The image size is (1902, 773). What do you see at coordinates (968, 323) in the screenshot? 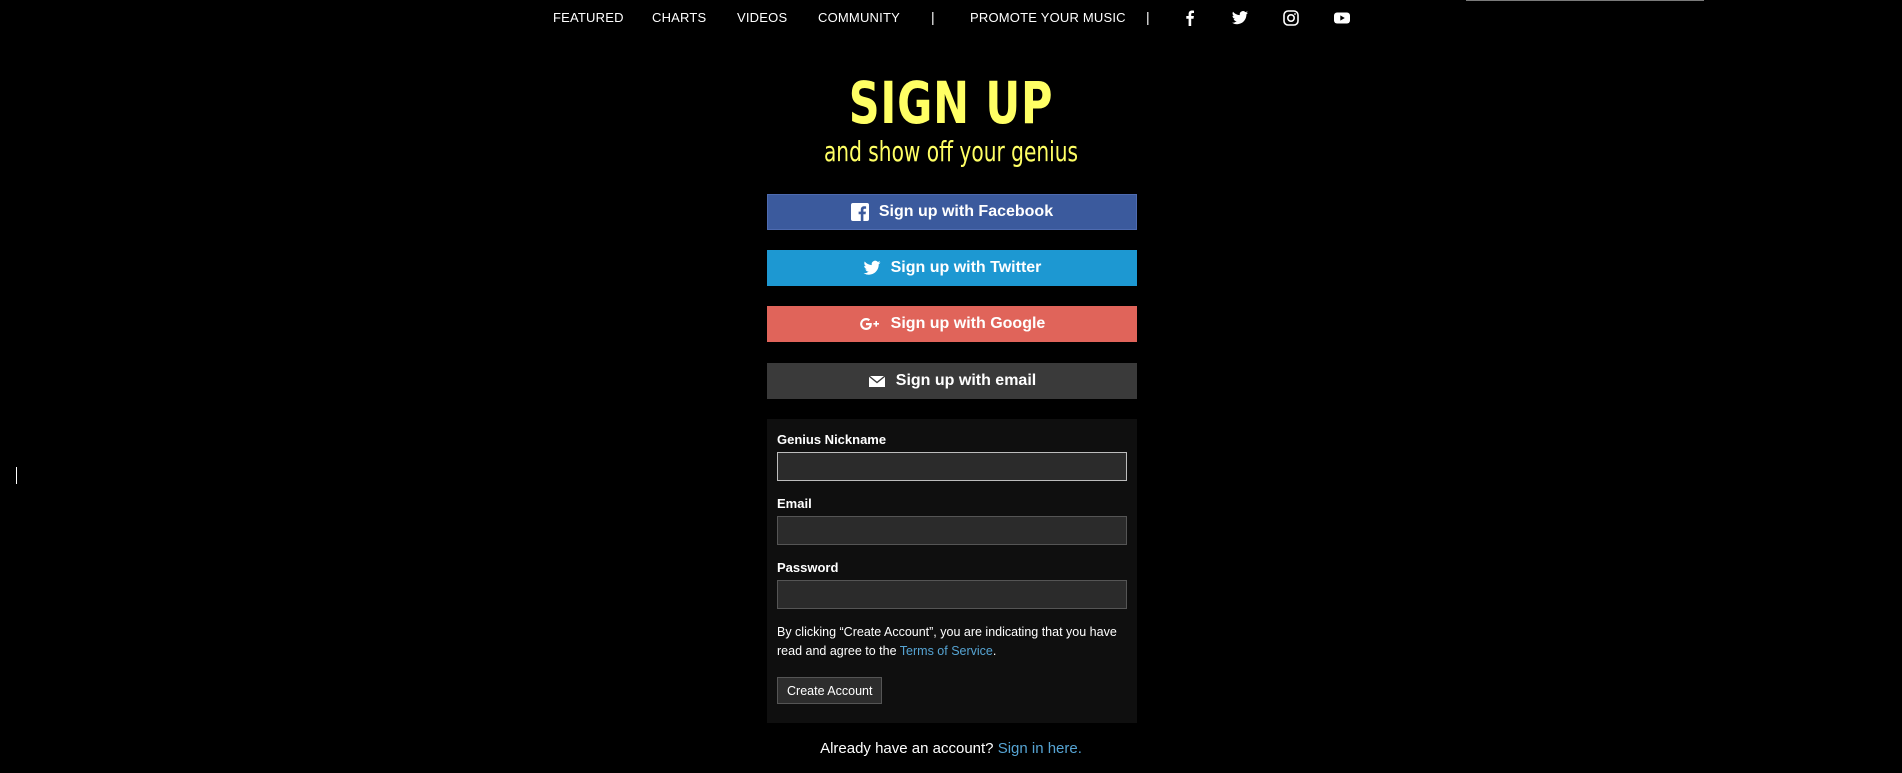
I see `signup-google-label: Sign up with Google` at bounding box center [968, 323].